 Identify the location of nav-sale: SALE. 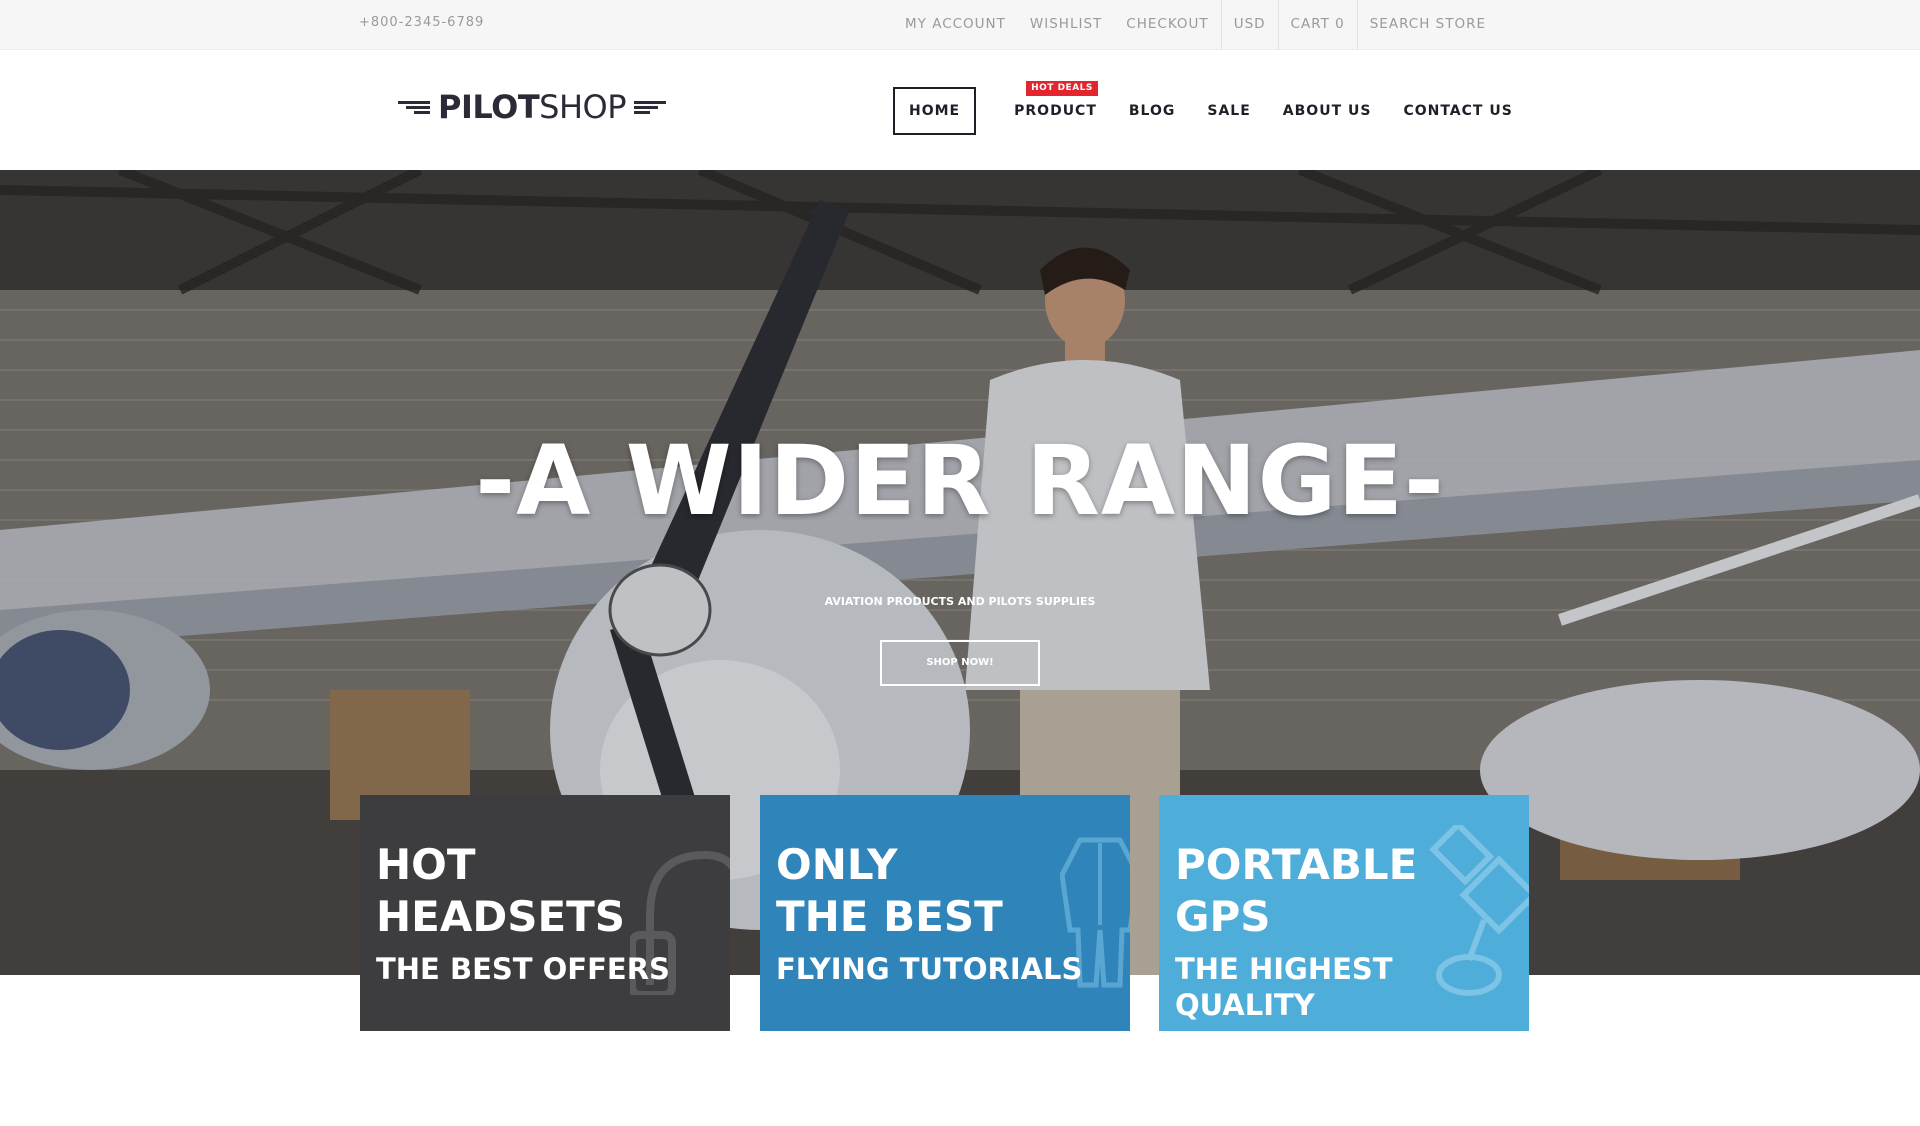
(1228, 111).